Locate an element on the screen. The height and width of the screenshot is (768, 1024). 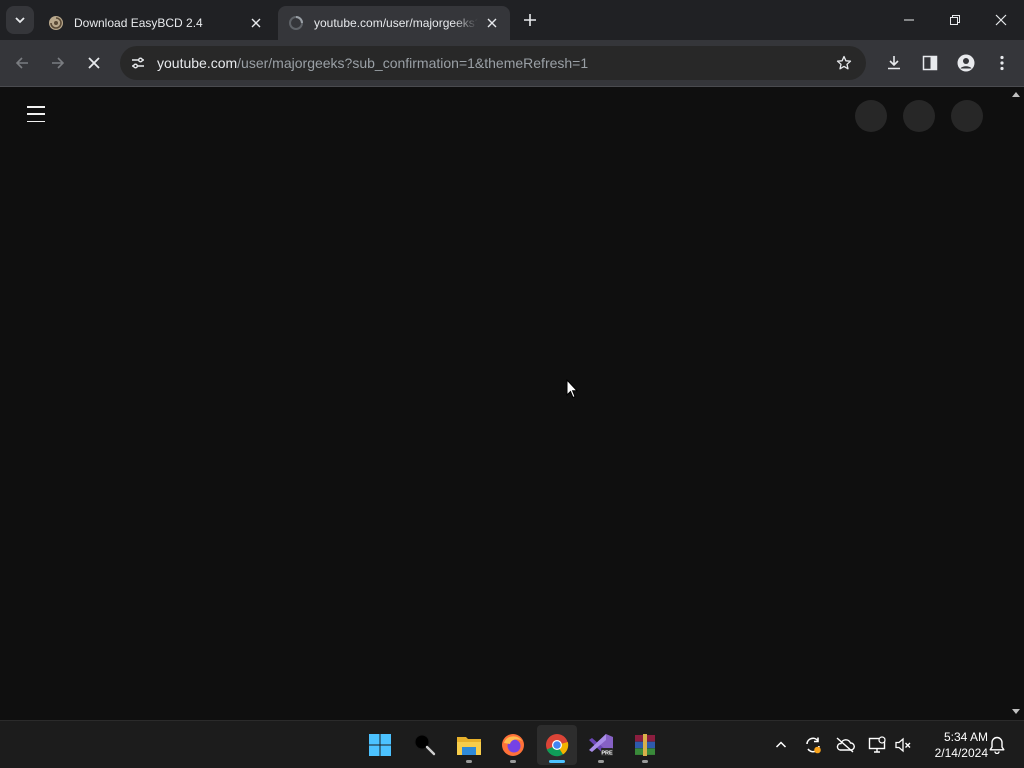
tray-sync-app is located at coordinates (813, 745).